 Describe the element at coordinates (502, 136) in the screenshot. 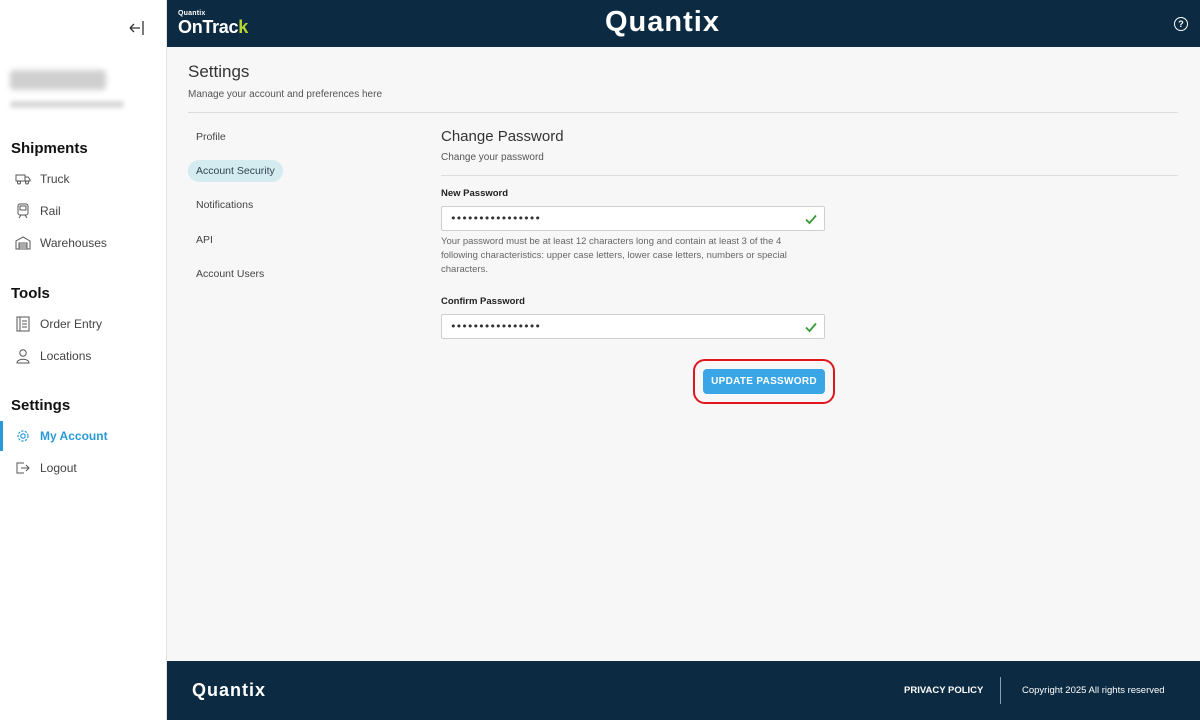

I see `change-password-title: Change Password` at that location.